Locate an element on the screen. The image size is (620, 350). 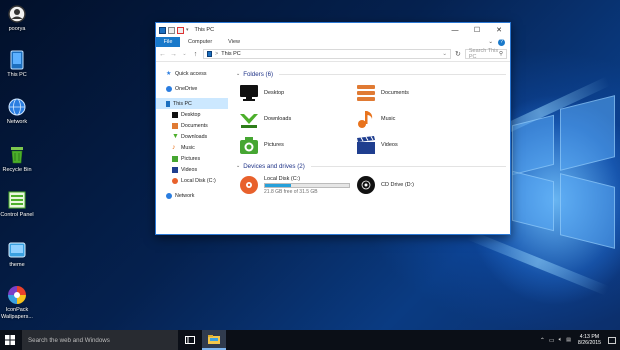
nav-item-quick-access: ★ Quick access is located at coordinates (192, 73).